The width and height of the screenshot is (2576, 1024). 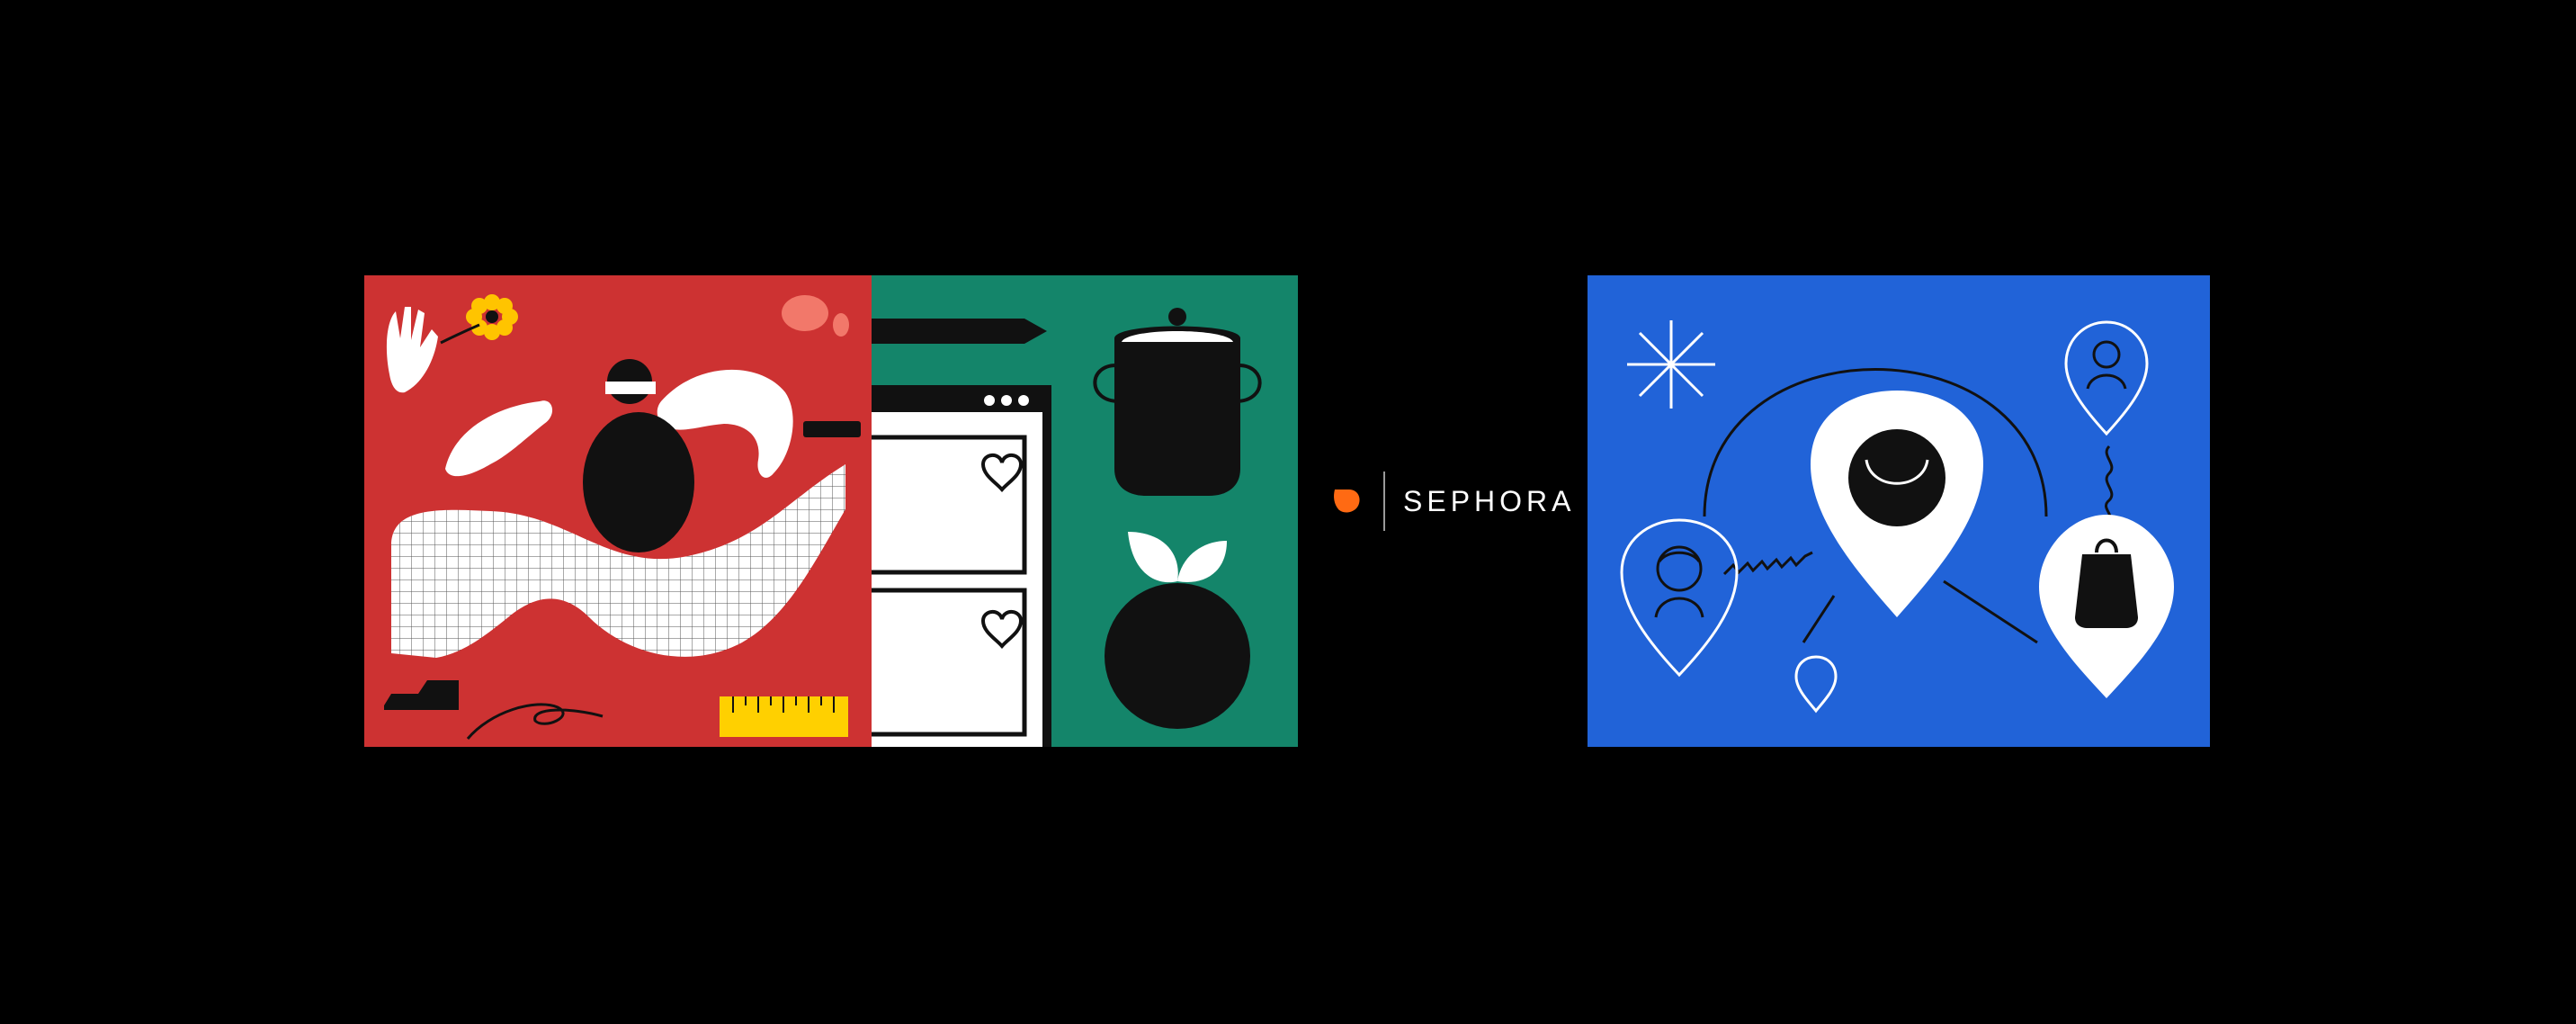 What do you see at coordinates (412, 350) in the screenshot?
I see `hand-shape` at bounding box center [412, 350].